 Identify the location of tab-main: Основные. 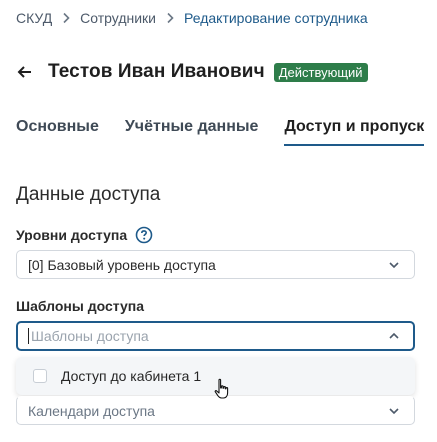
(57, 132).